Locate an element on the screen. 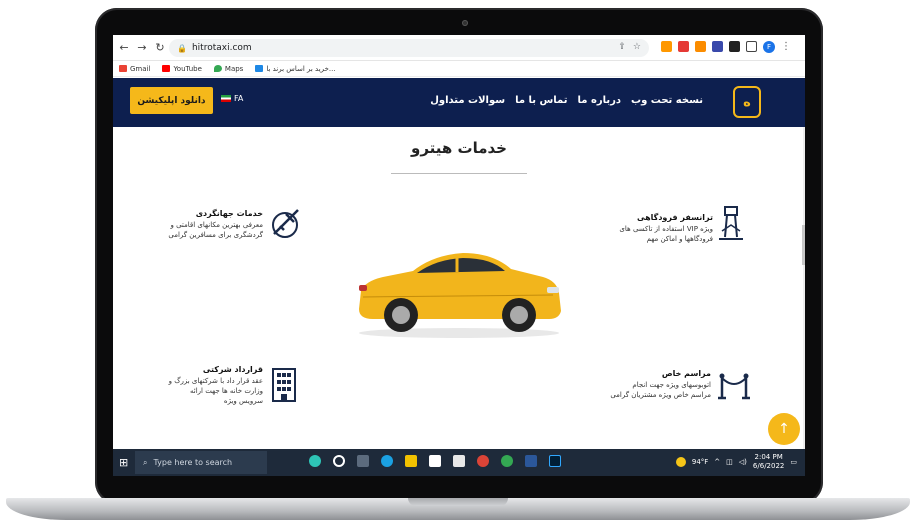 The width and height of the screenshot is (916, 529). notification-icon: ▭ is located at coordinates (793, 462).